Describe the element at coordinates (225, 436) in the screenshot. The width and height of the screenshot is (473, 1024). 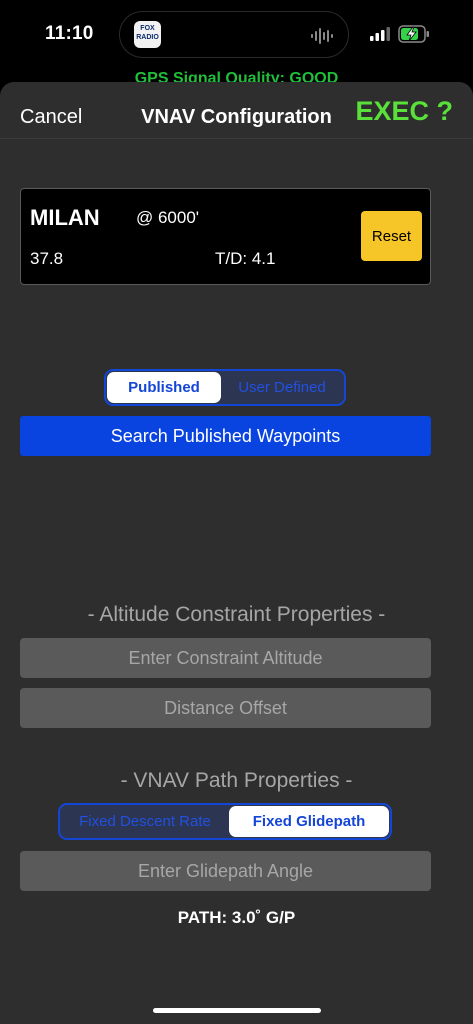
I see `search-waypoints-button: Search Published Waypoints` at that location.